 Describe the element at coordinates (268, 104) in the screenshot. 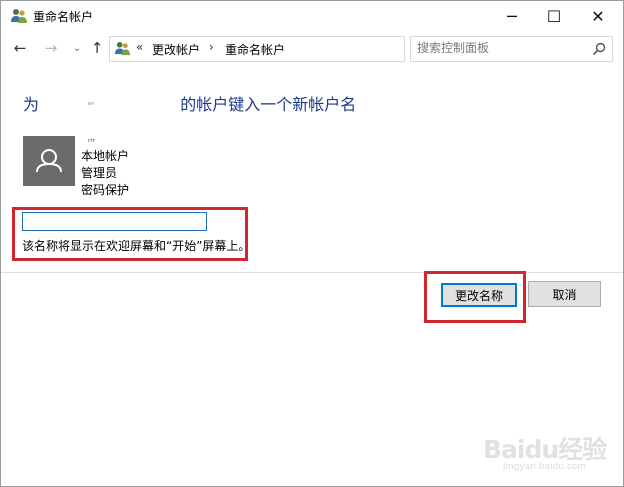

I see `heading-suffix: 的帐户键入一个新帐户名` at that location.